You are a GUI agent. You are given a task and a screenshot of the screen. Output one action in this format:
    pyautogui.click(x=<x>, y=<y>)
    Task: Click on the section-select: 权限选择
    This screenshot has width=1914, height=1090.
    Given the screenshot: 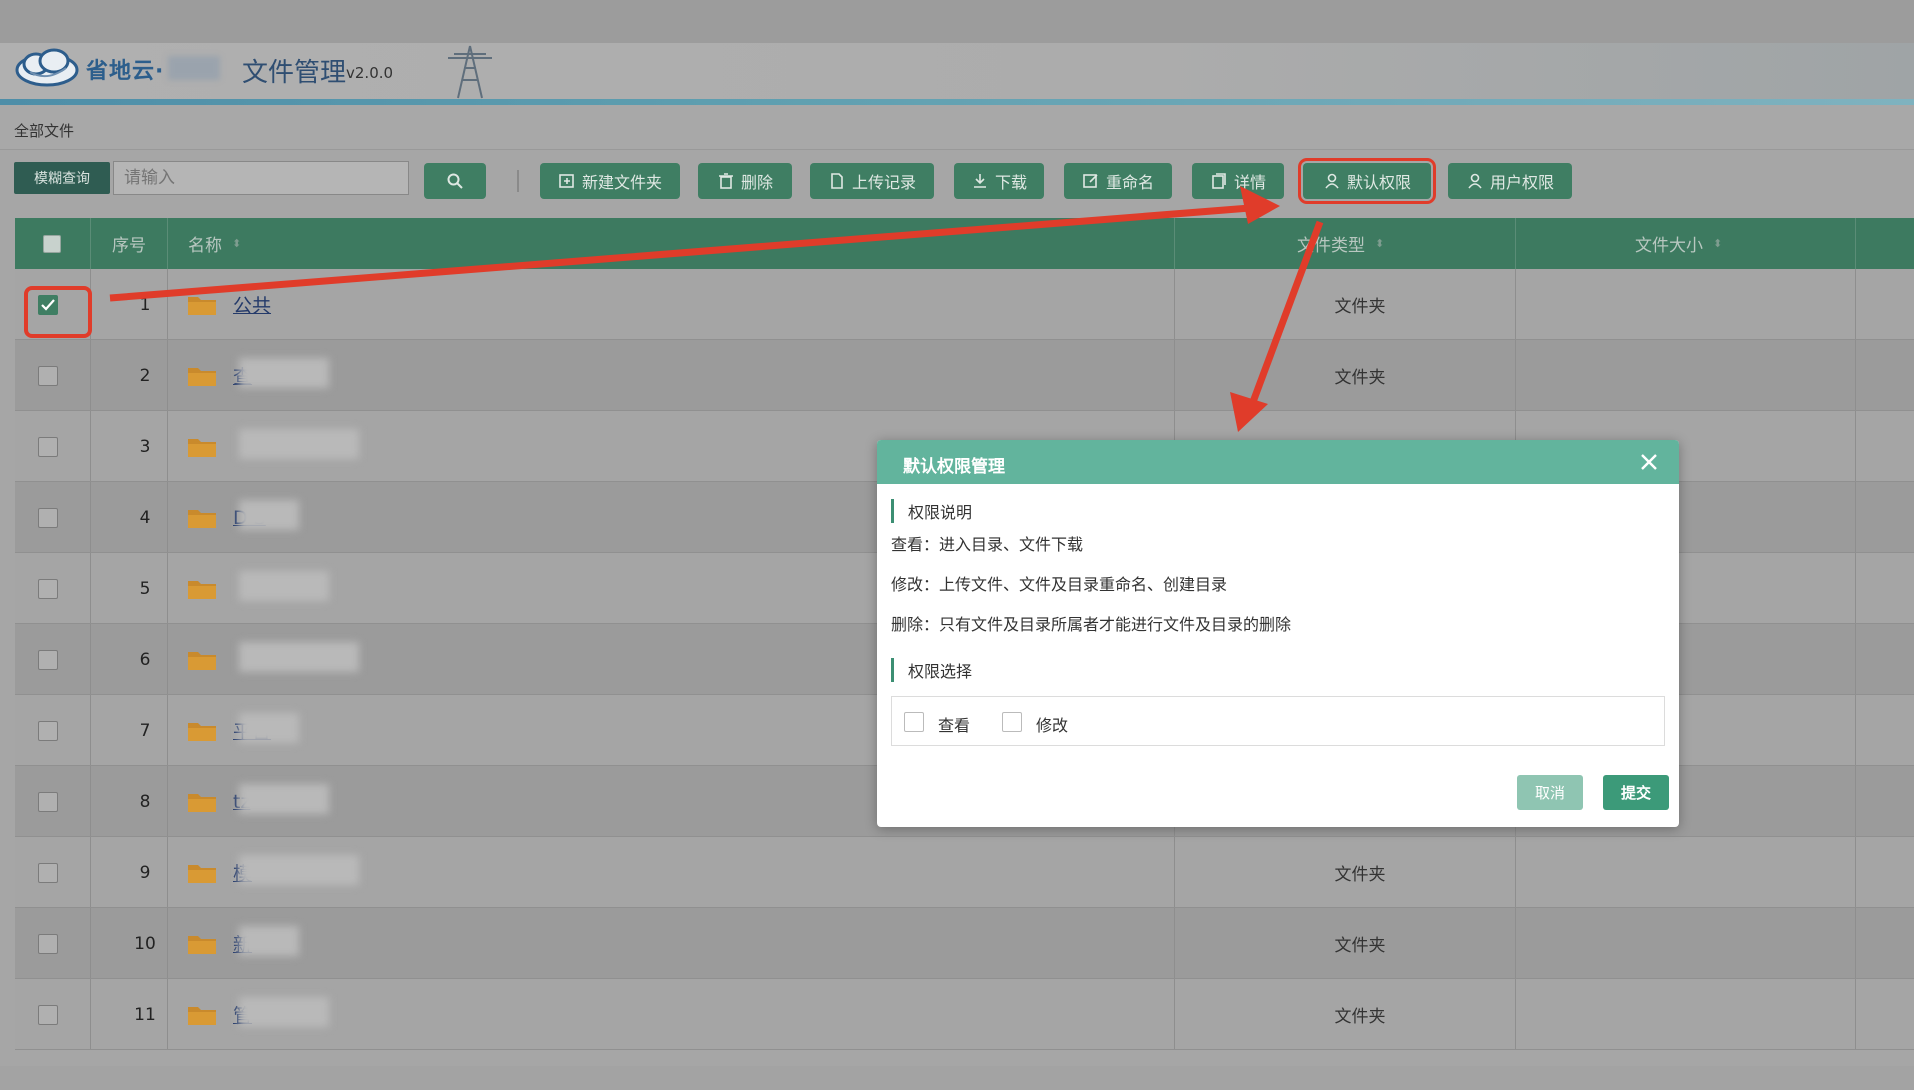 What is the action you would take?
    pyautogui.click(x=931, y=670)
    